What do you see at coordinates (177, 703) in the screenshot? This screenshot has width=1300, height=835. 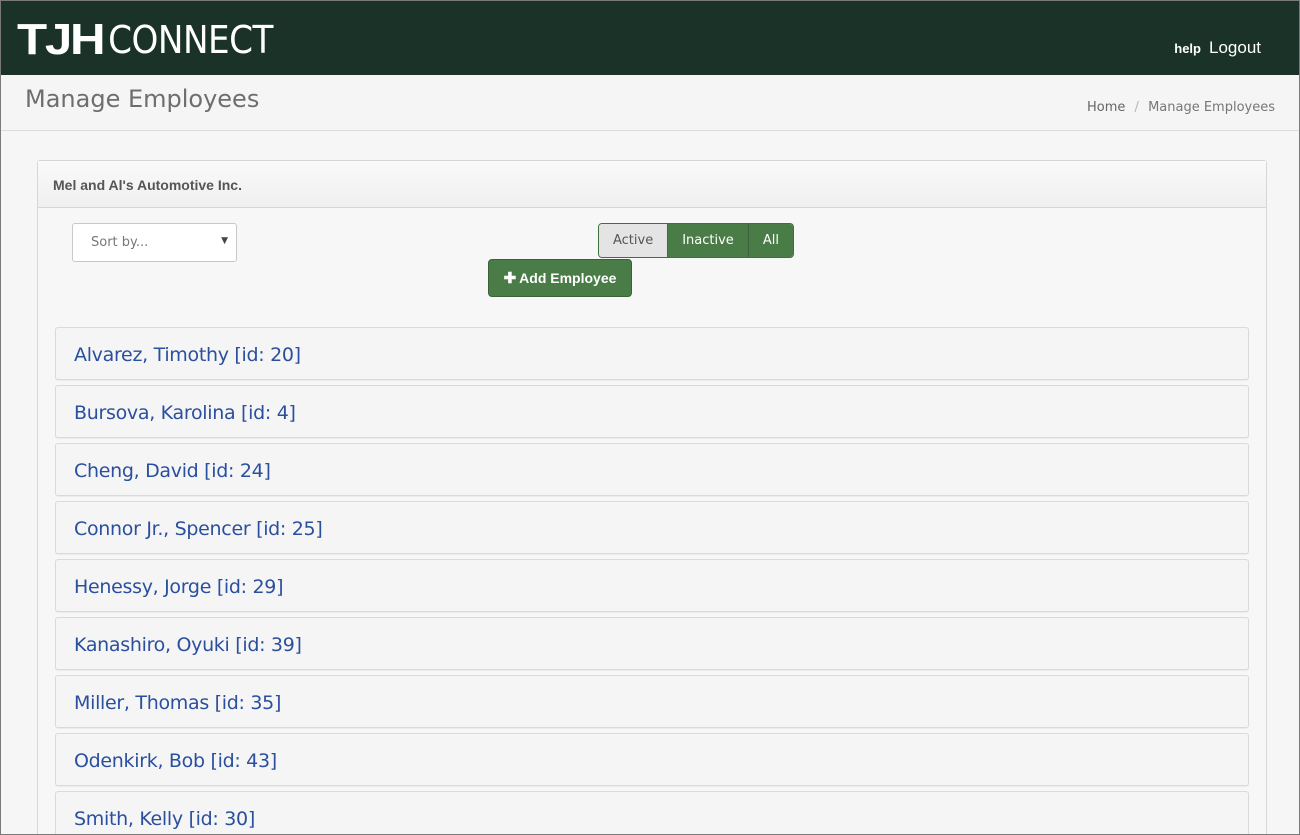 I see `employee-name-link: Miller, Thomas [id: 35]` at bounding box center [177, 703].